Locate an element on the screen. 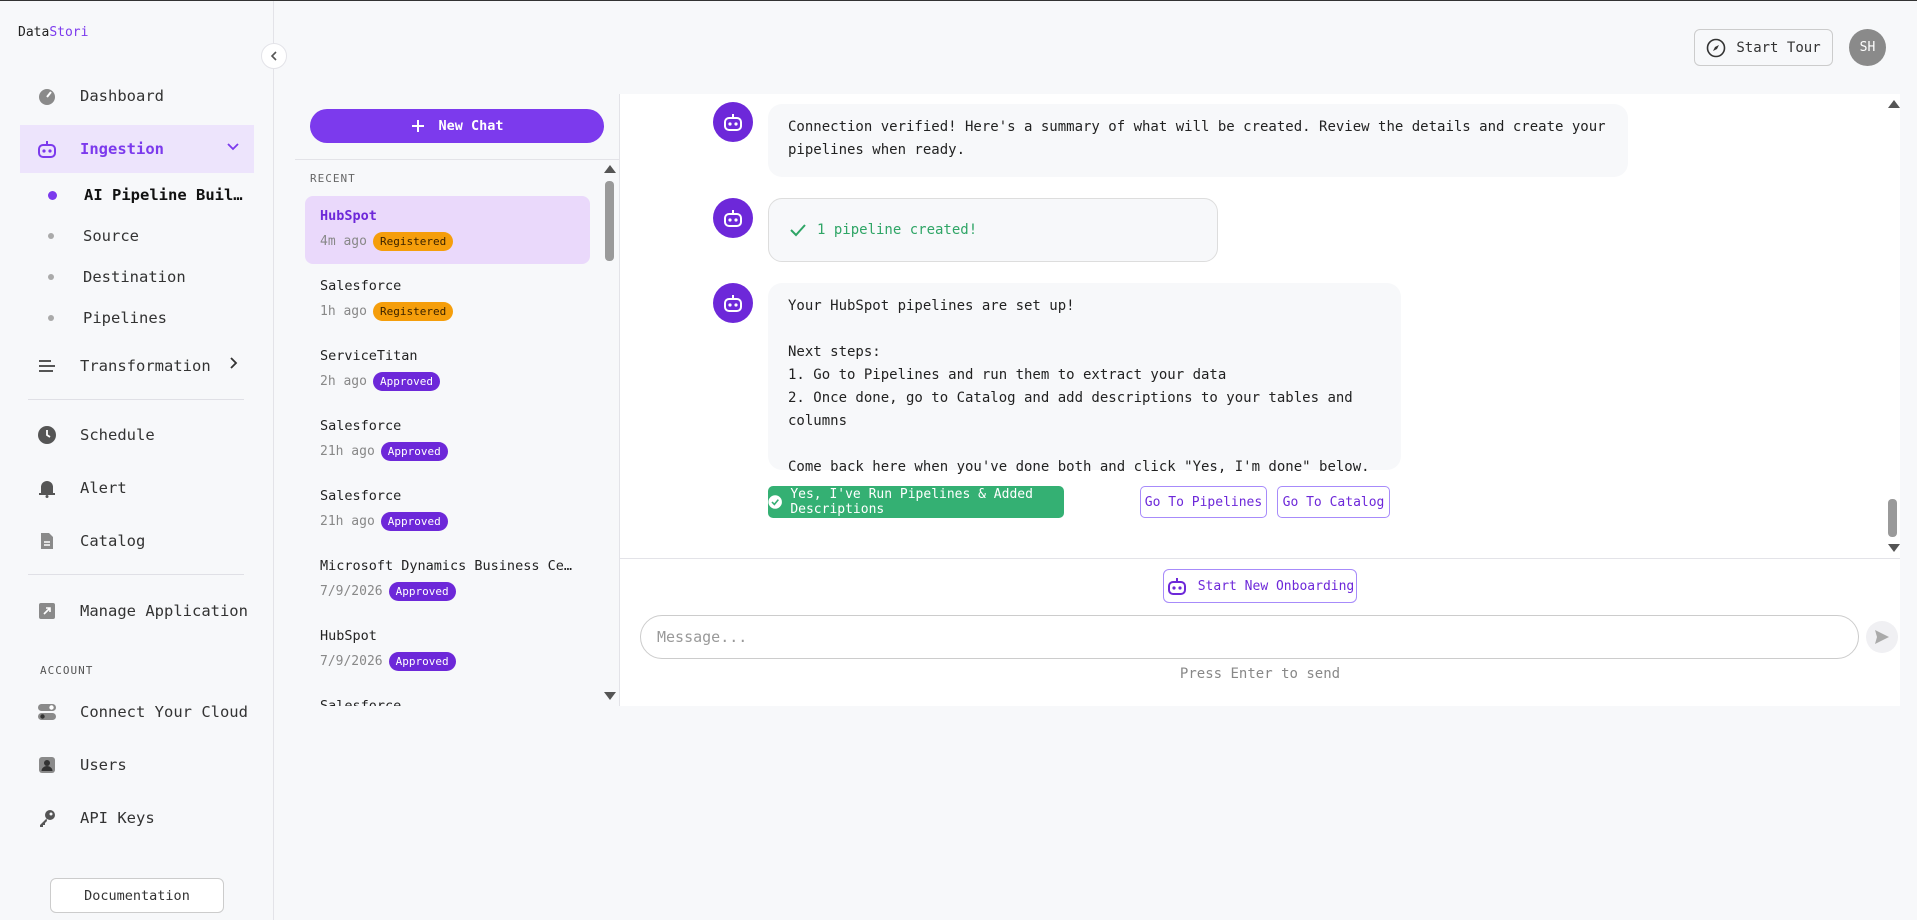  nav-dashboard: Dashboard is located at coordinates (137, 96).